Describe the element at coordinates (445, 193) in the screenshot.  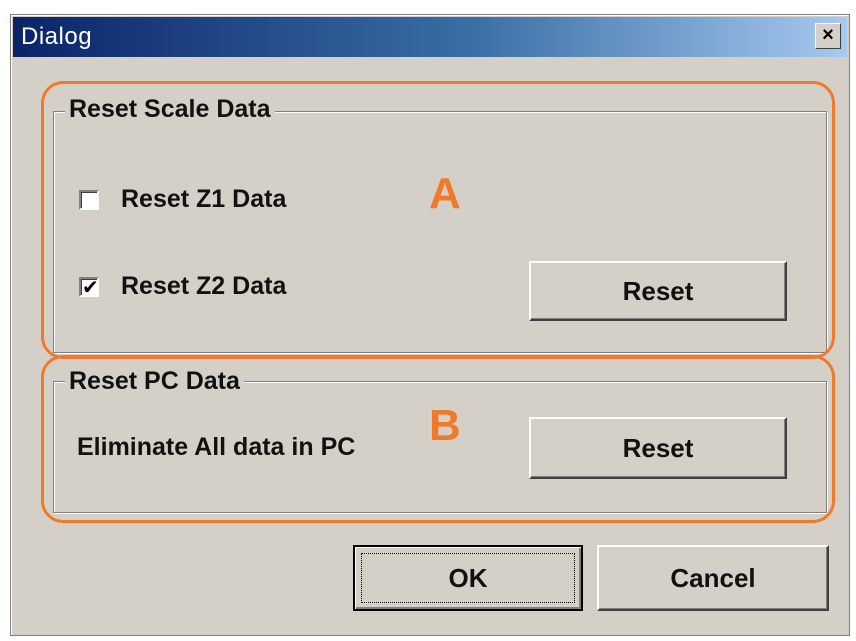
I see `marker-a: A` at that location.